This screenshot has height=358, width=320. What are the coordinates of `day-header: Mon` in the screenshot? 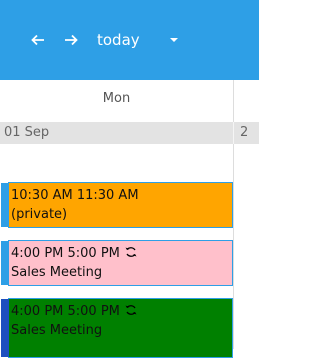 It's located at (116, 98).